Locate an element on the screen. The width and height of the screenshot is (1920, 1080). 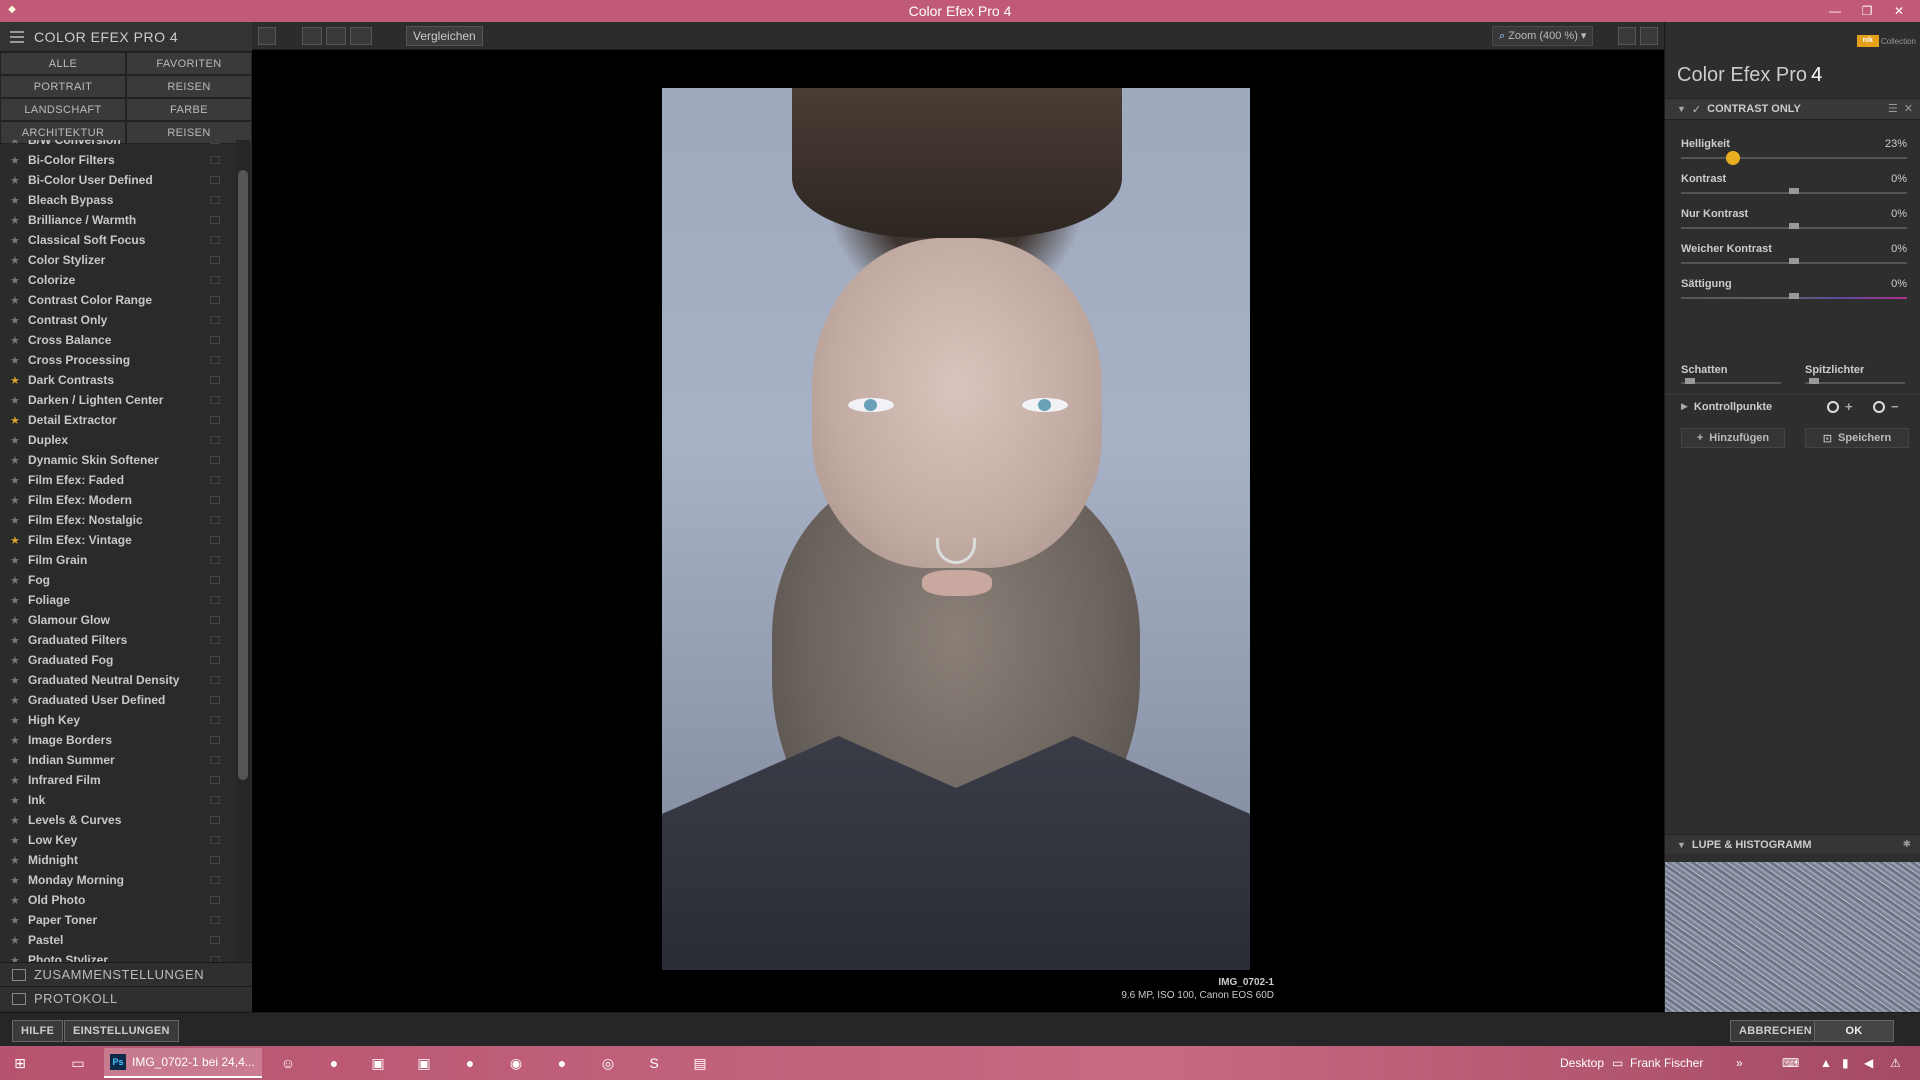
filter-menu-icon: ☰ is located at coordinates (1893, 108).